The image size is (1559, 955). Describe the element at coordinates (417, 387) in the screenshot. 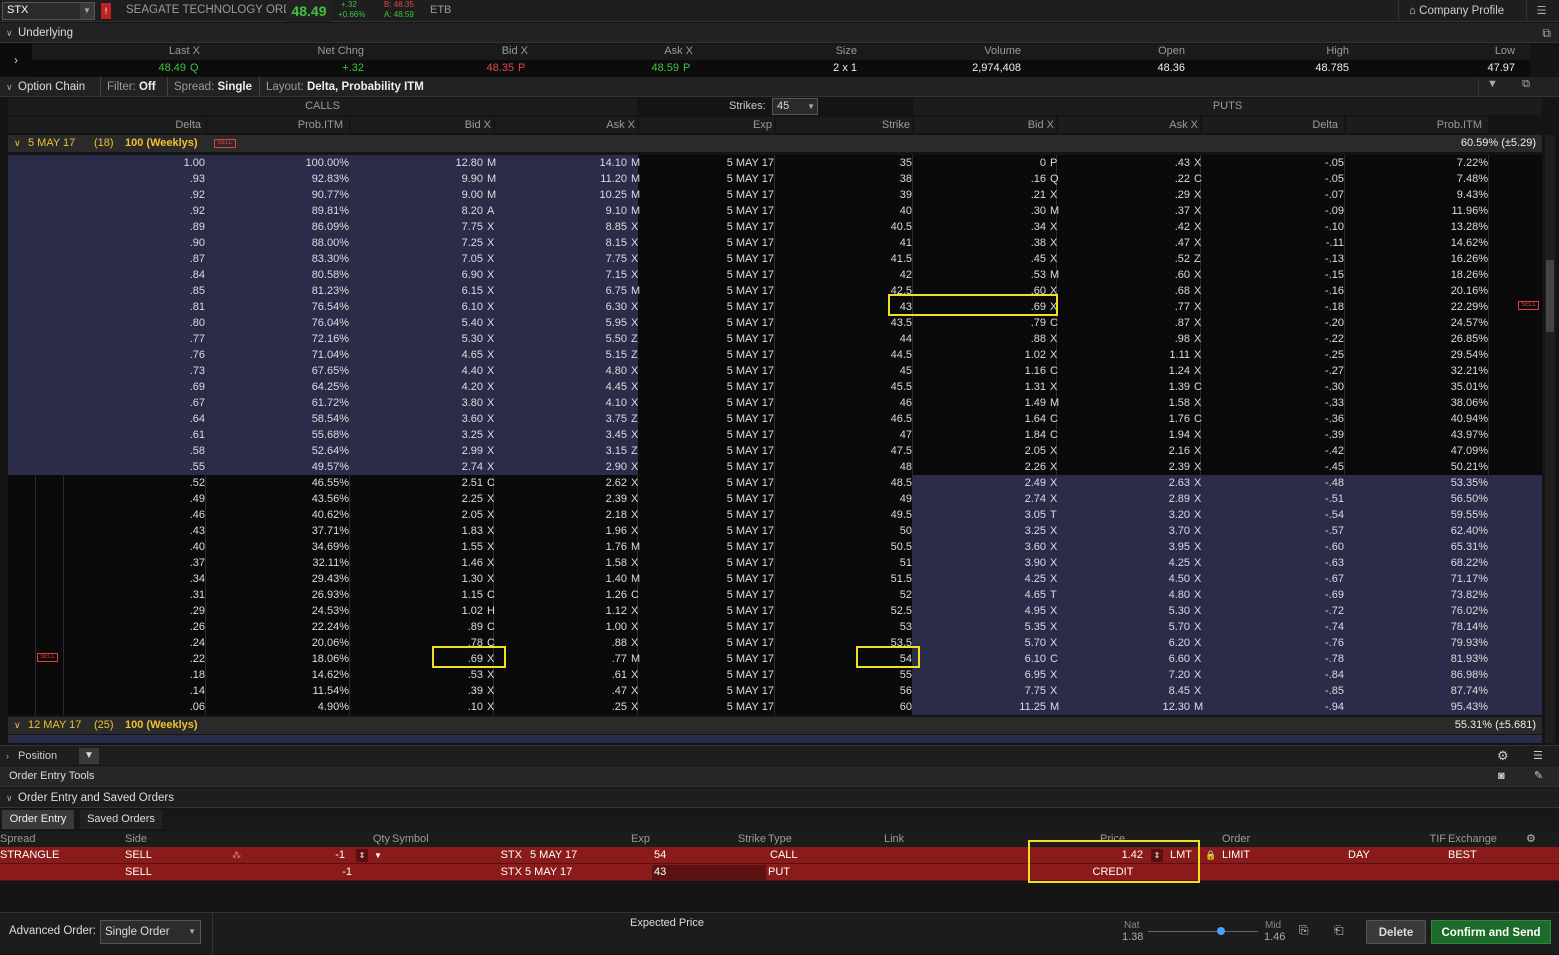

I see `call-bid: 4.20` at that location.